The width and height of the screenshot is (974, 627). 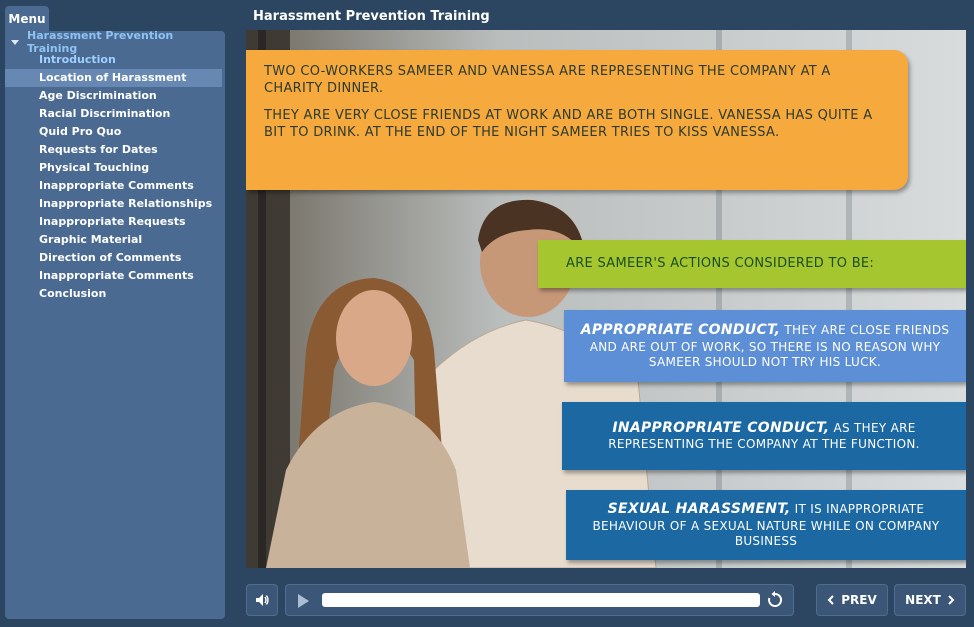 I want to click on menu-item: Graphic Material, so click(x=113, y=240).